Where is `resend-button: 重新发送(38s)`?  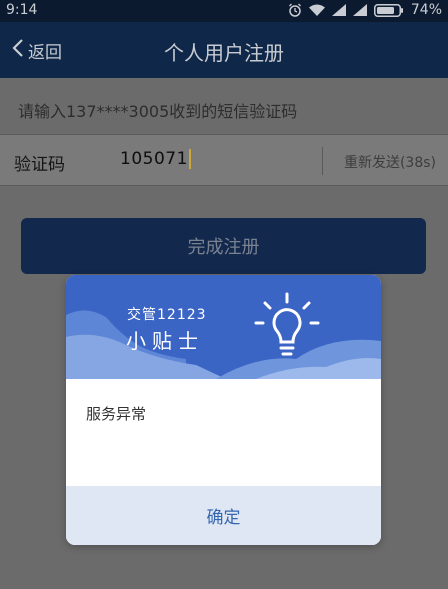
resend-button: 重新发送(38s) is located at coordinates (390, 162).